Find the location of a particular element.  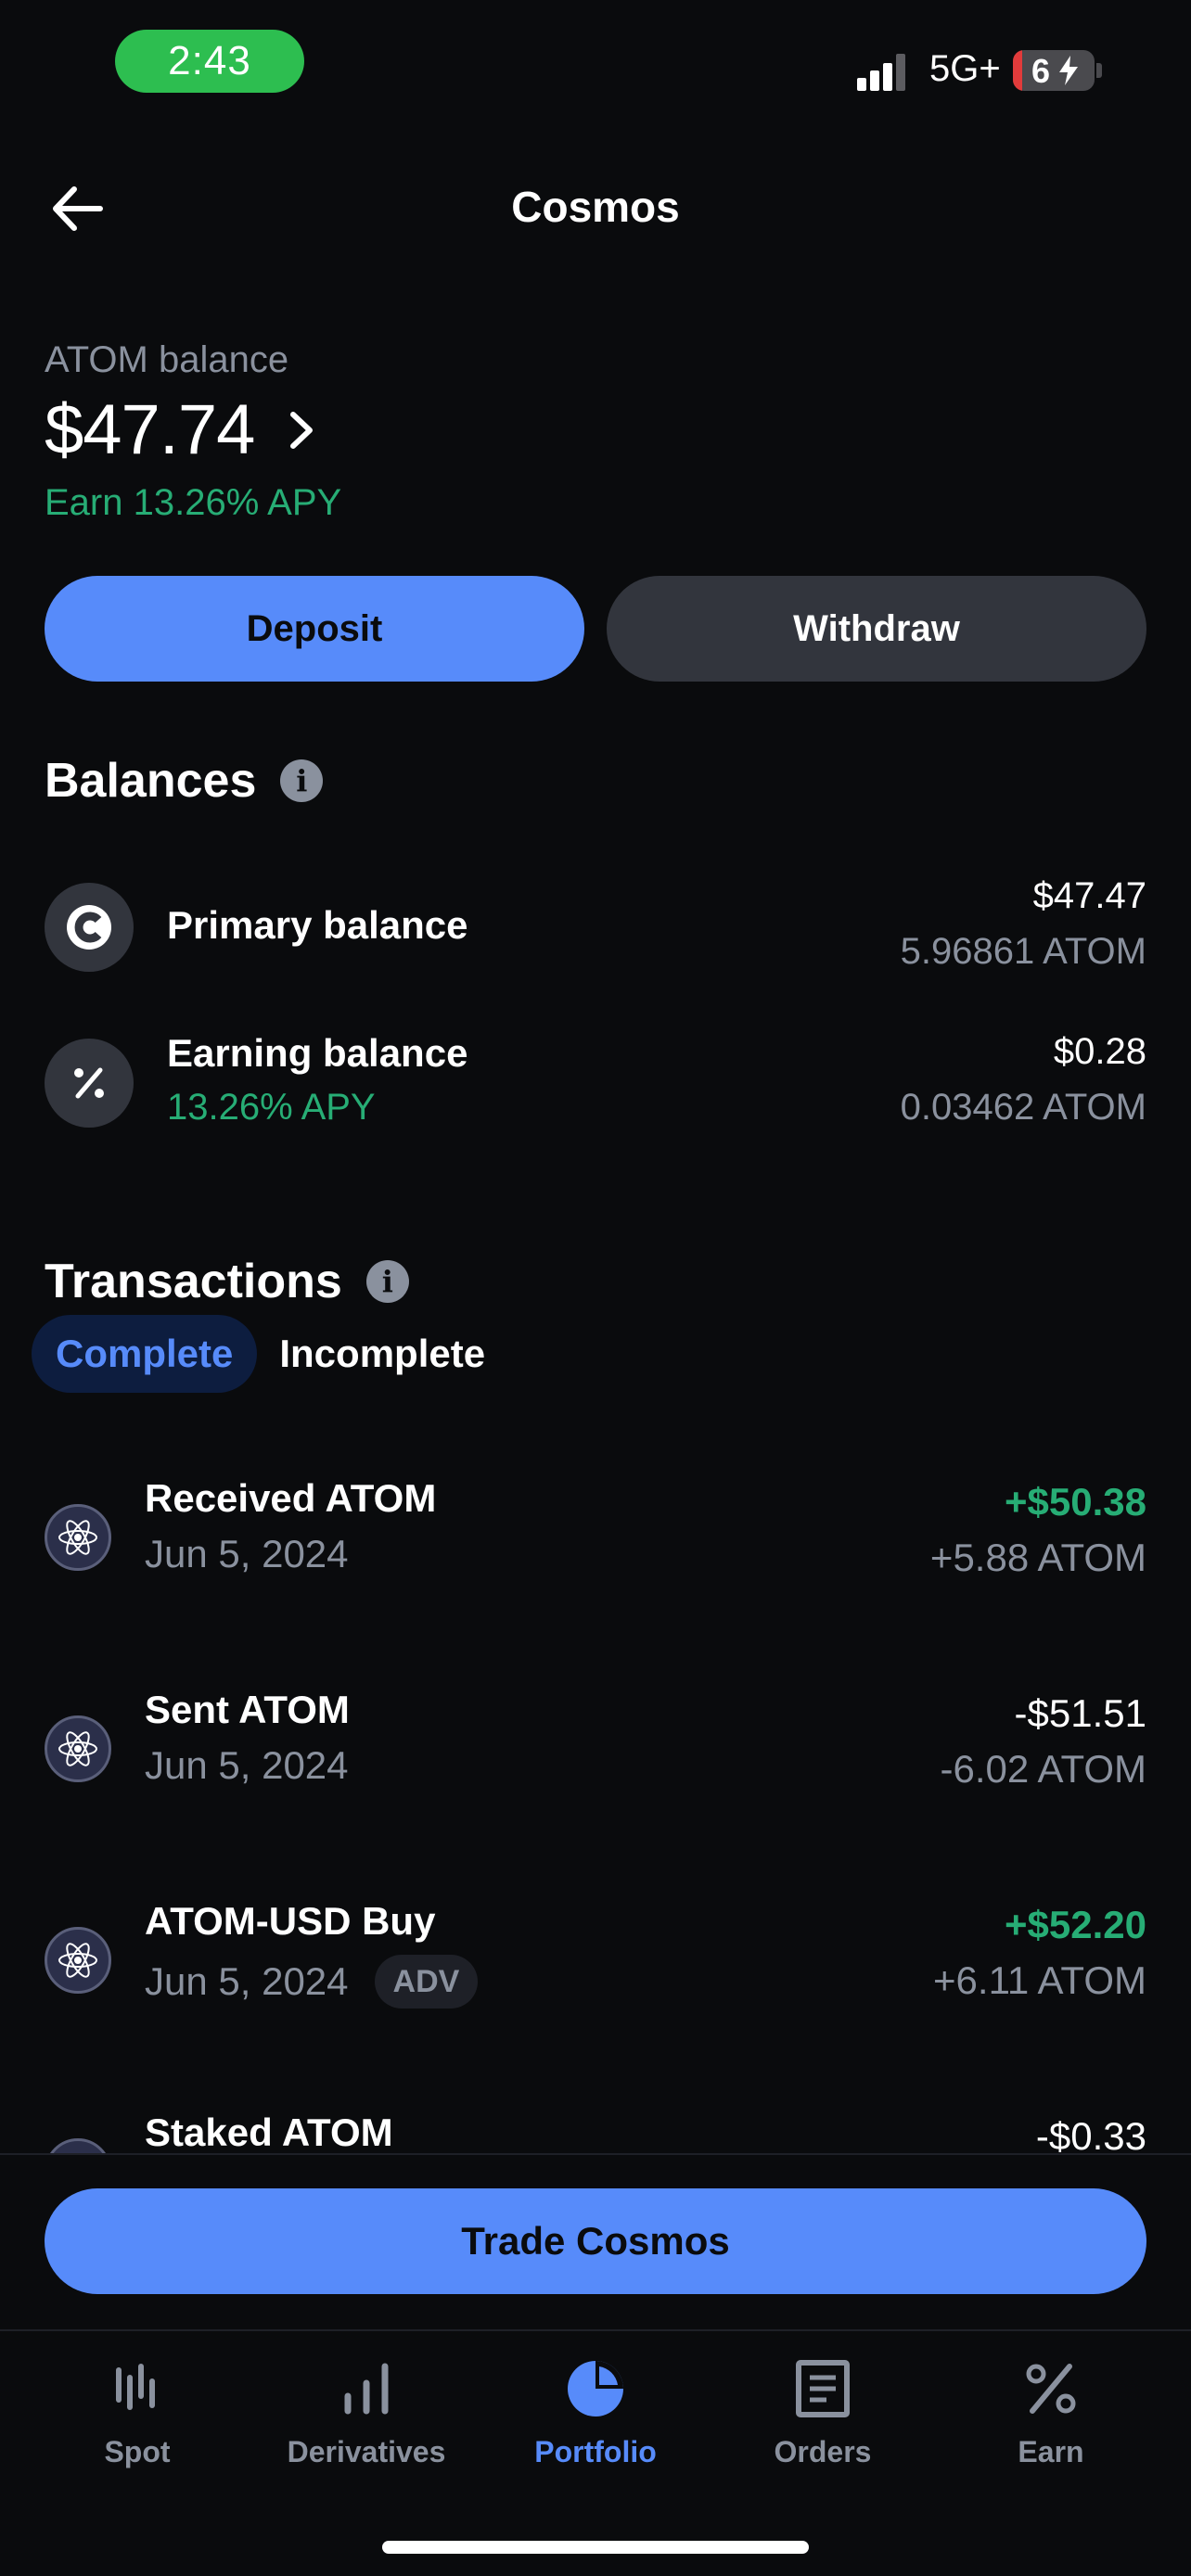

nav-orders: Orders is located at coordinates (822, 2428).